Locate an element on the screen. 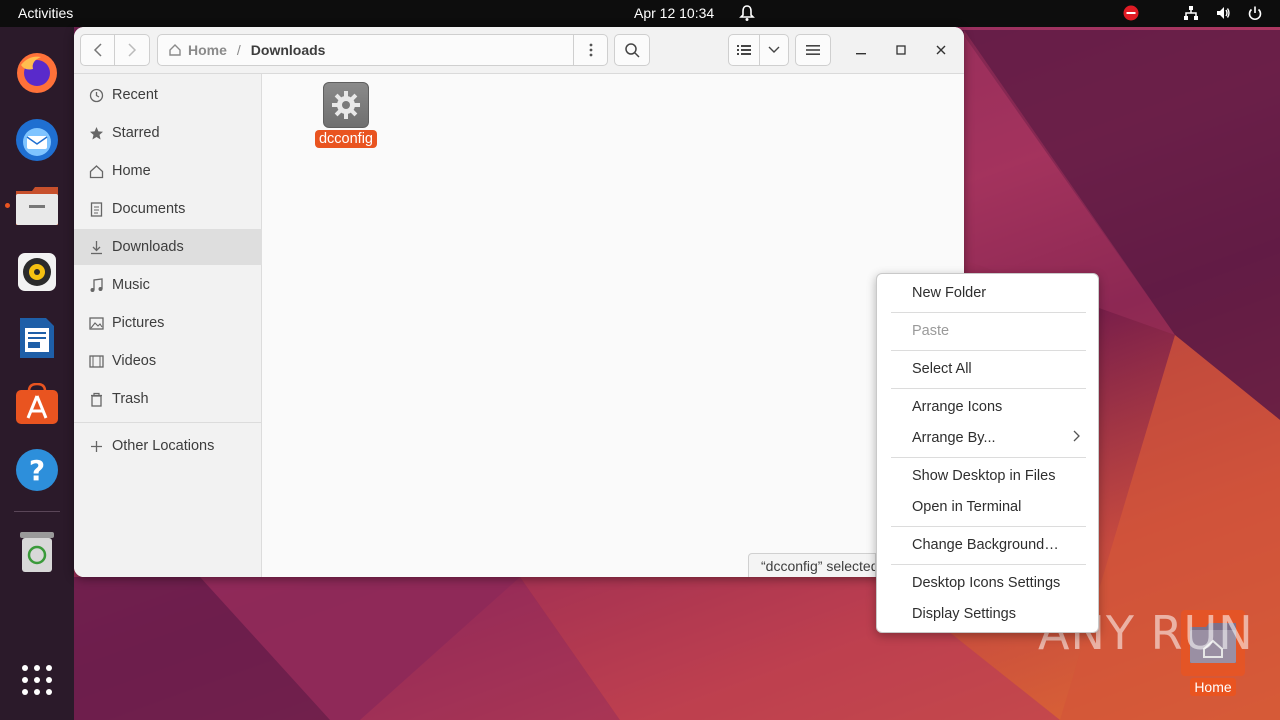 This screenshot has width=1280, height=720. breadcrumb-home: Home is located at coordinates (197, 50).